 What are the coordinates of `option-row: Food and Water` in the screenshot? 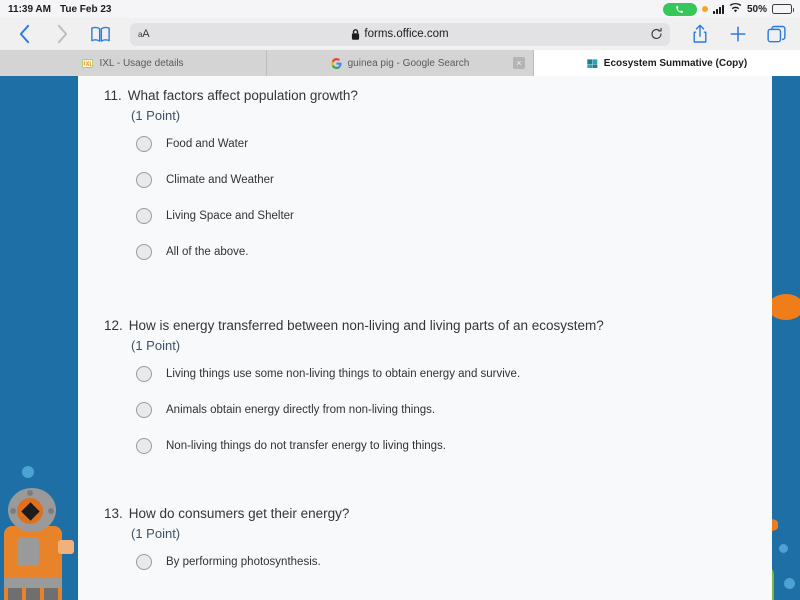 It's located at (441, 144).